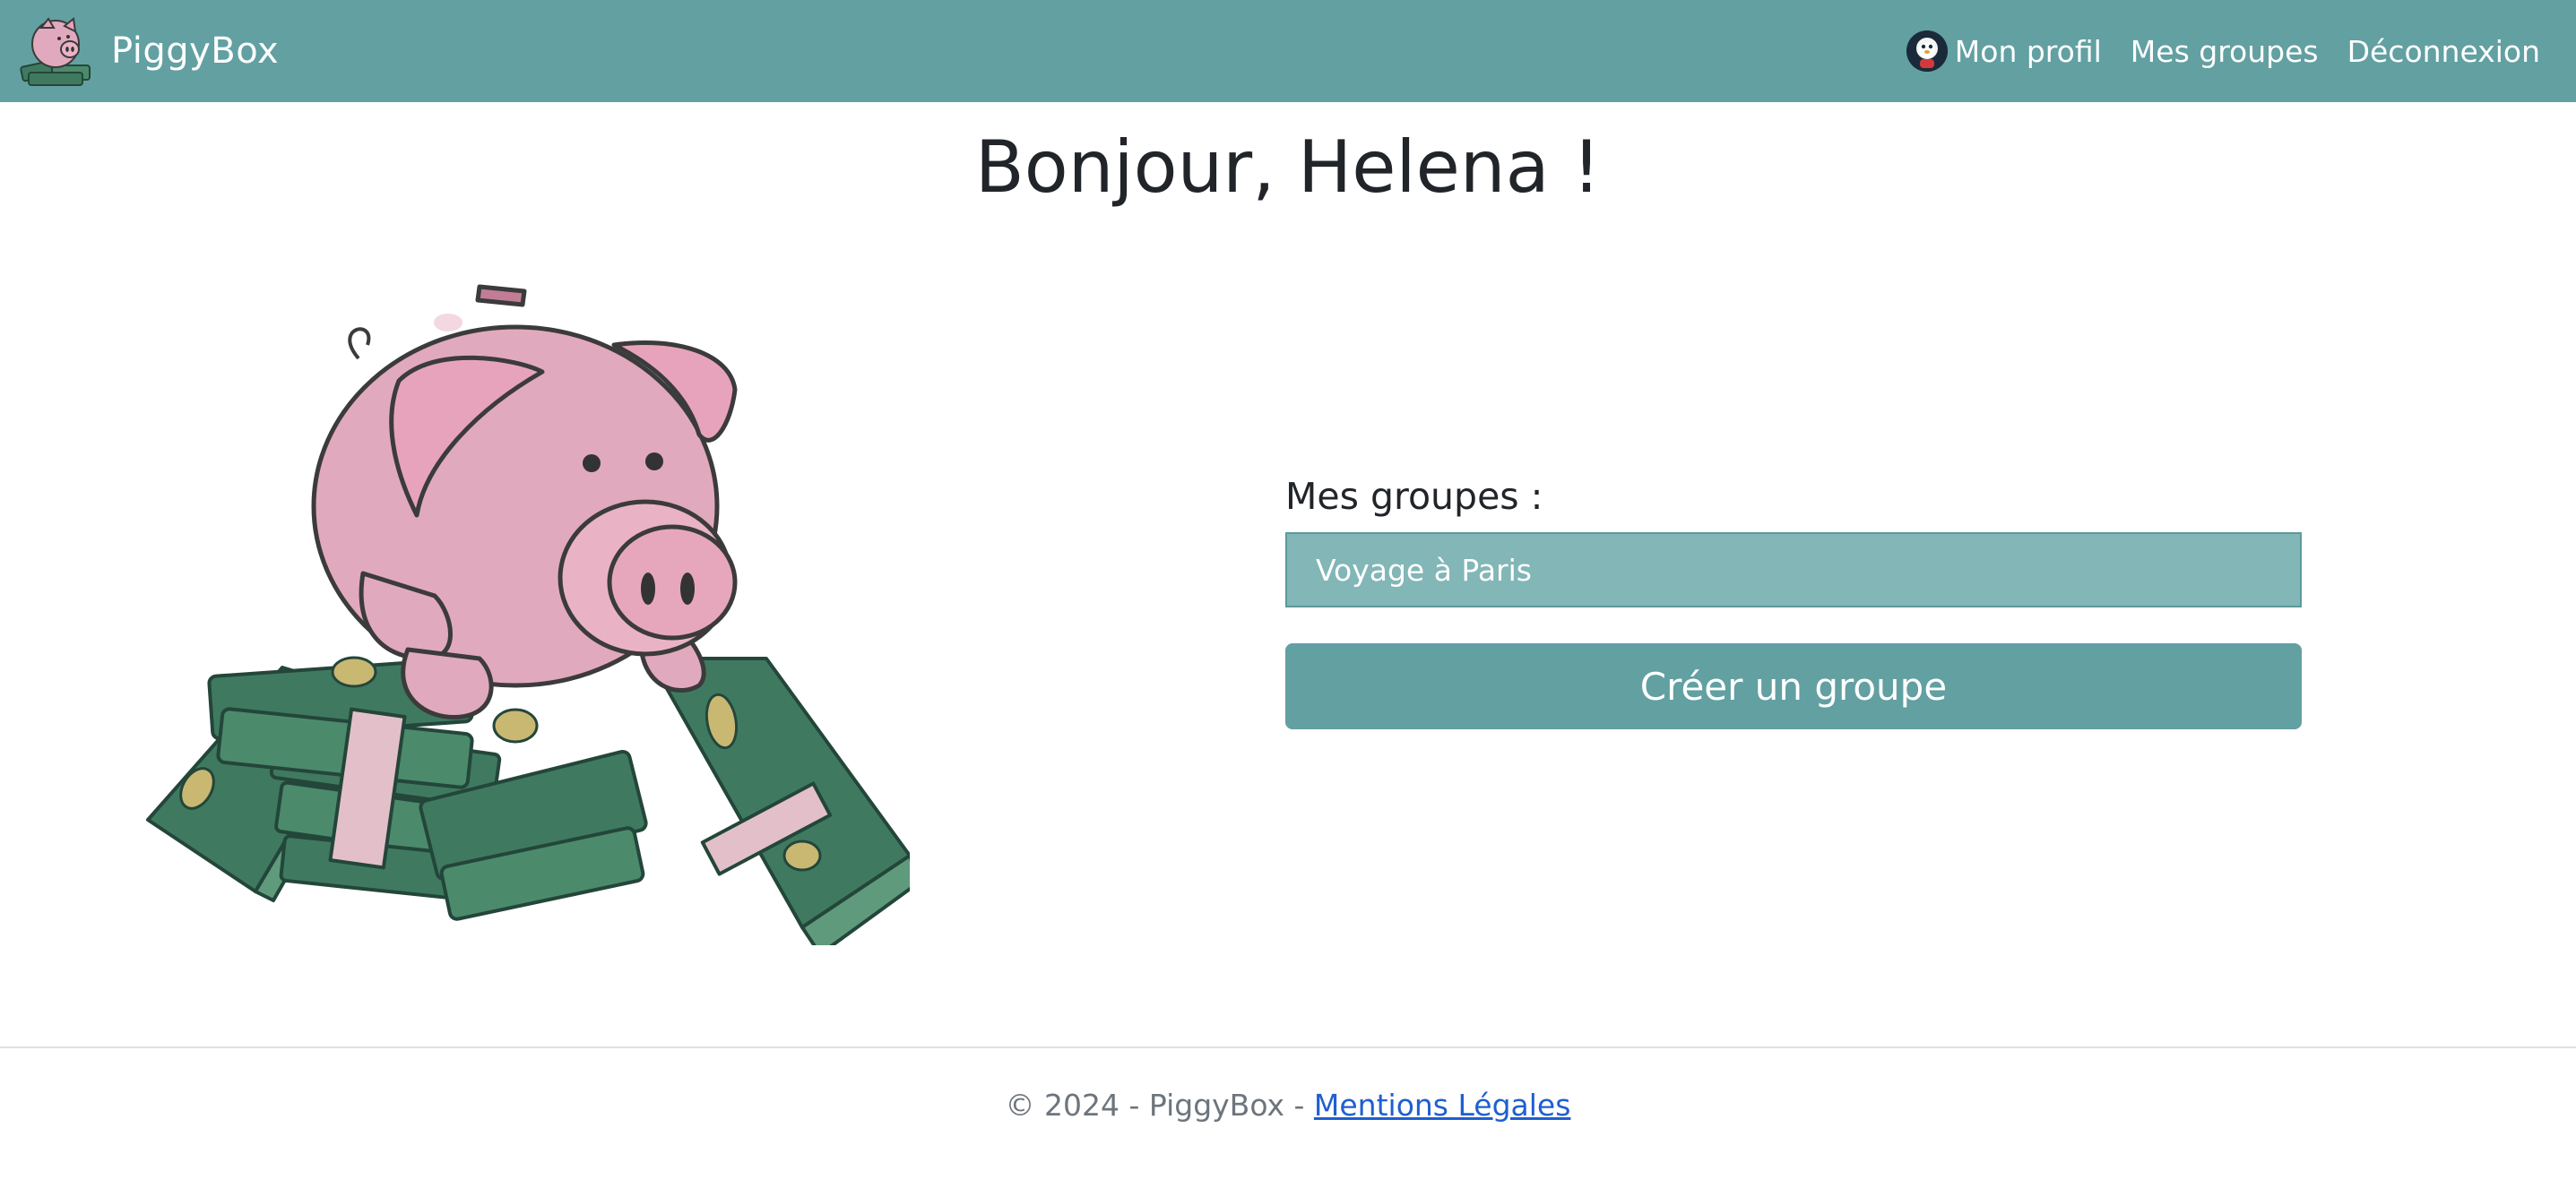  Describe the element at coordinates (1927, 51) in the screenshot. I see `user-avatar-icon` at that location.